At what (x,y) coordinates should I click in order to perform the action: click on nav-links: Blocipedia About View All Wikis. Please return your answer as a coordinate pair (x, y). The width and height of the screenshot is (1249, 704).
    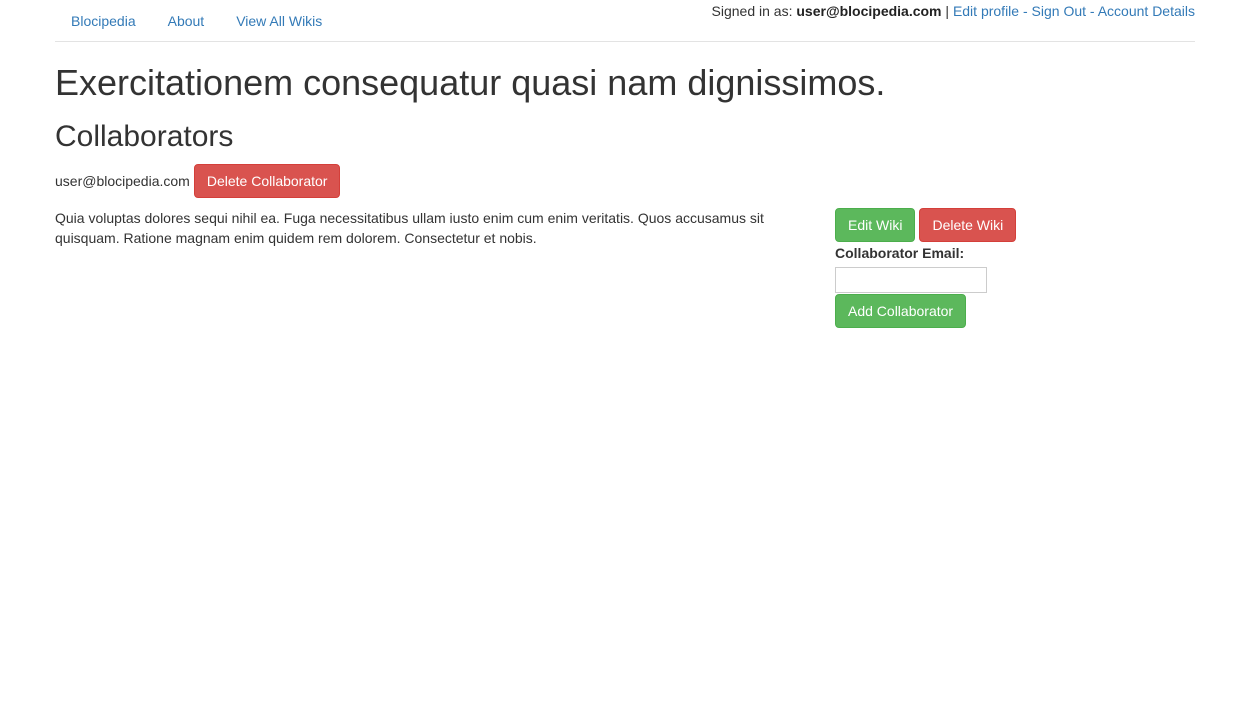
    Looking at the image, I should click on (196, 21).